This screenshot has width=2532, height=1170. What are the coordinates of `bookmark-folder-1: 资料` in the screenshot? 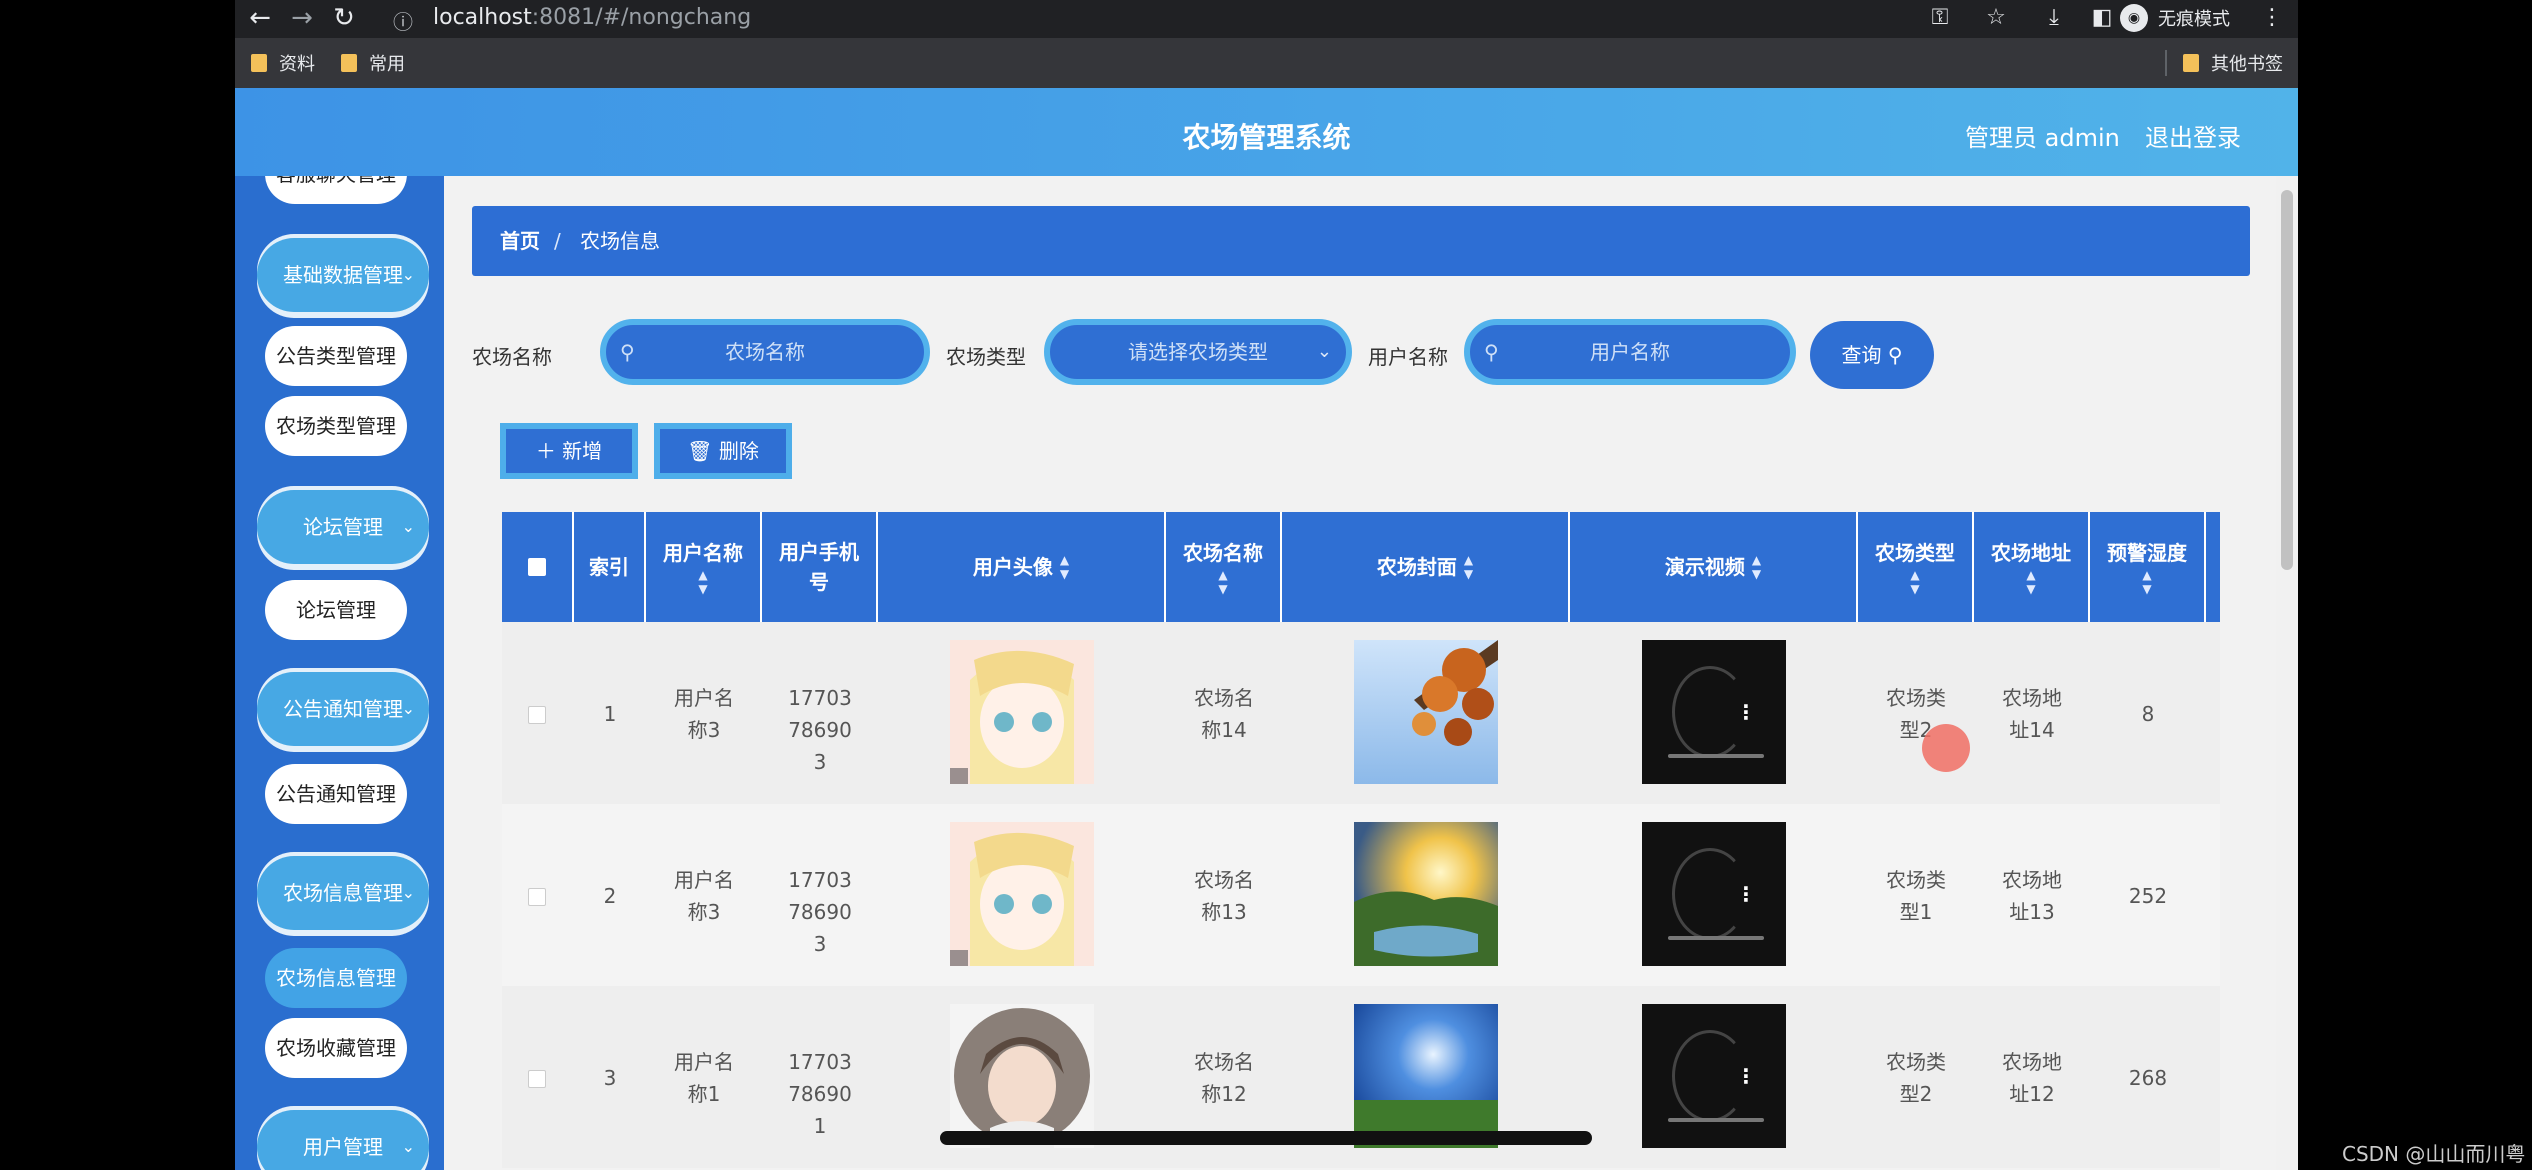 It's located at (283, 63).